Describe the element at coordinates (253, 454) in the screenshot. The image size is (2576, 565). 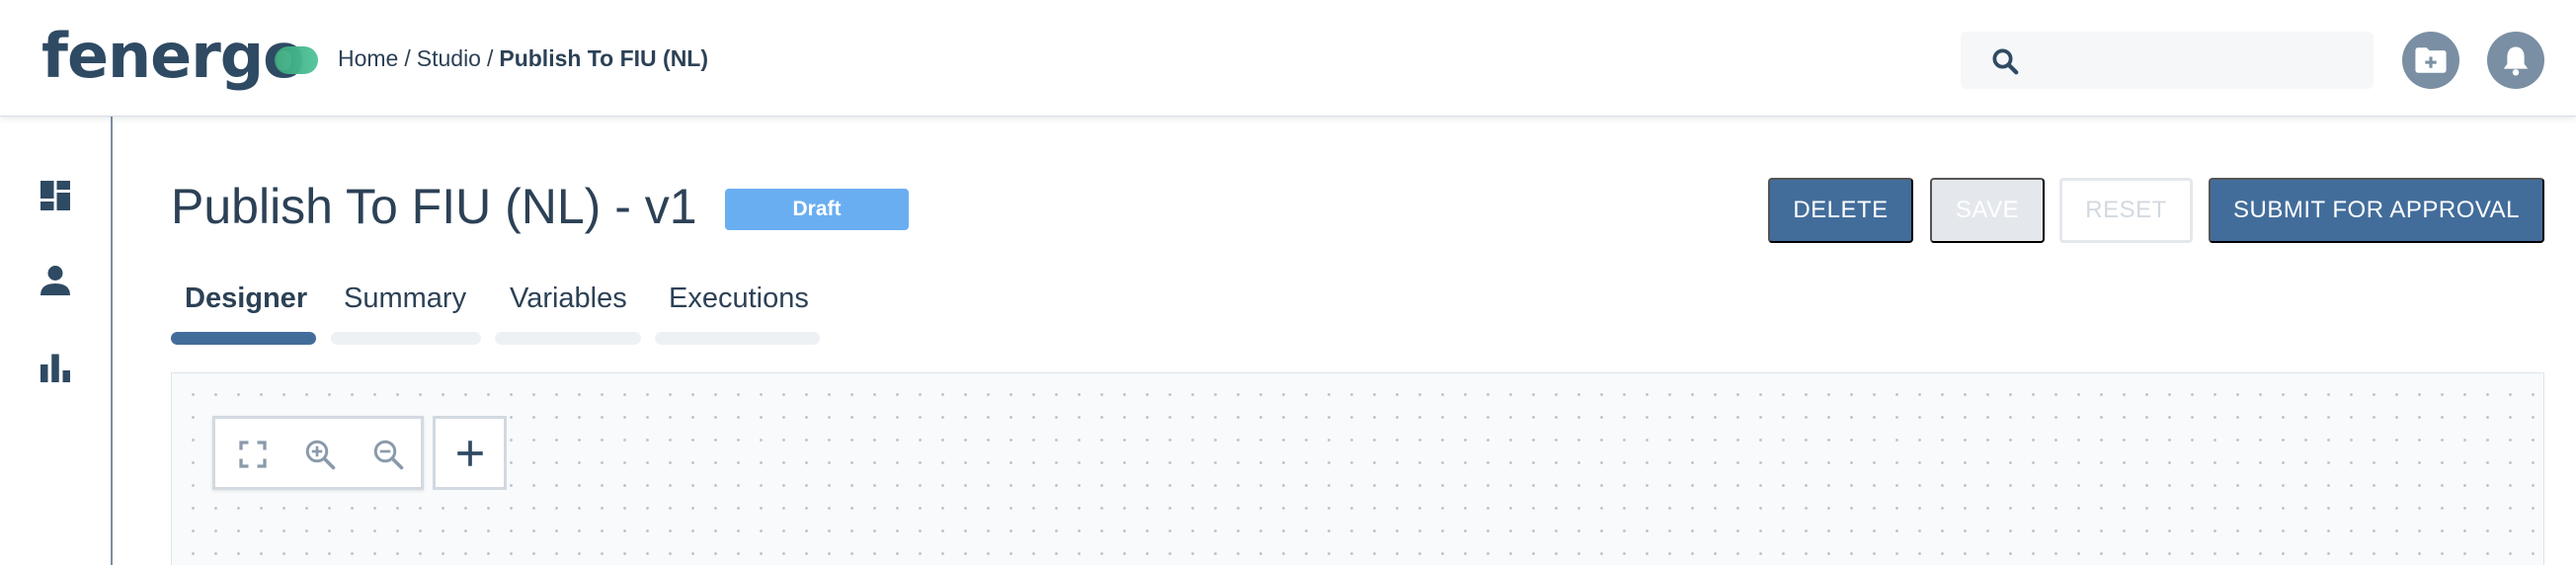
I see `fit-screen-icon` at that location.